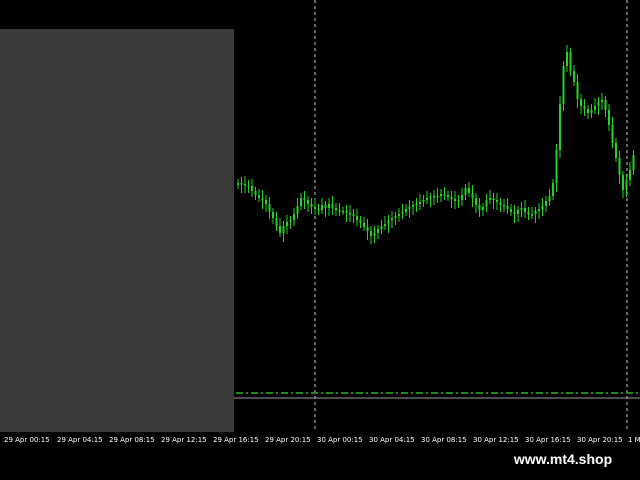  I want to click on time-axis-label: 29 Apr 08:15, so click(132, 440).